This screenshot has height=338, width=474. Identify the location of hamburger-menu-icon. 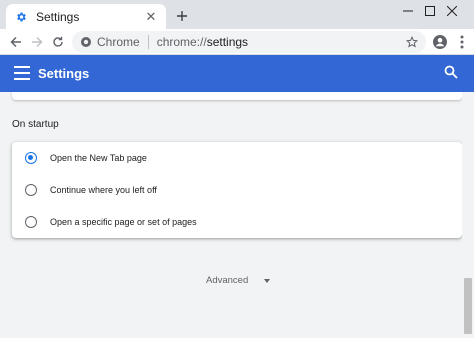
(22, 73).